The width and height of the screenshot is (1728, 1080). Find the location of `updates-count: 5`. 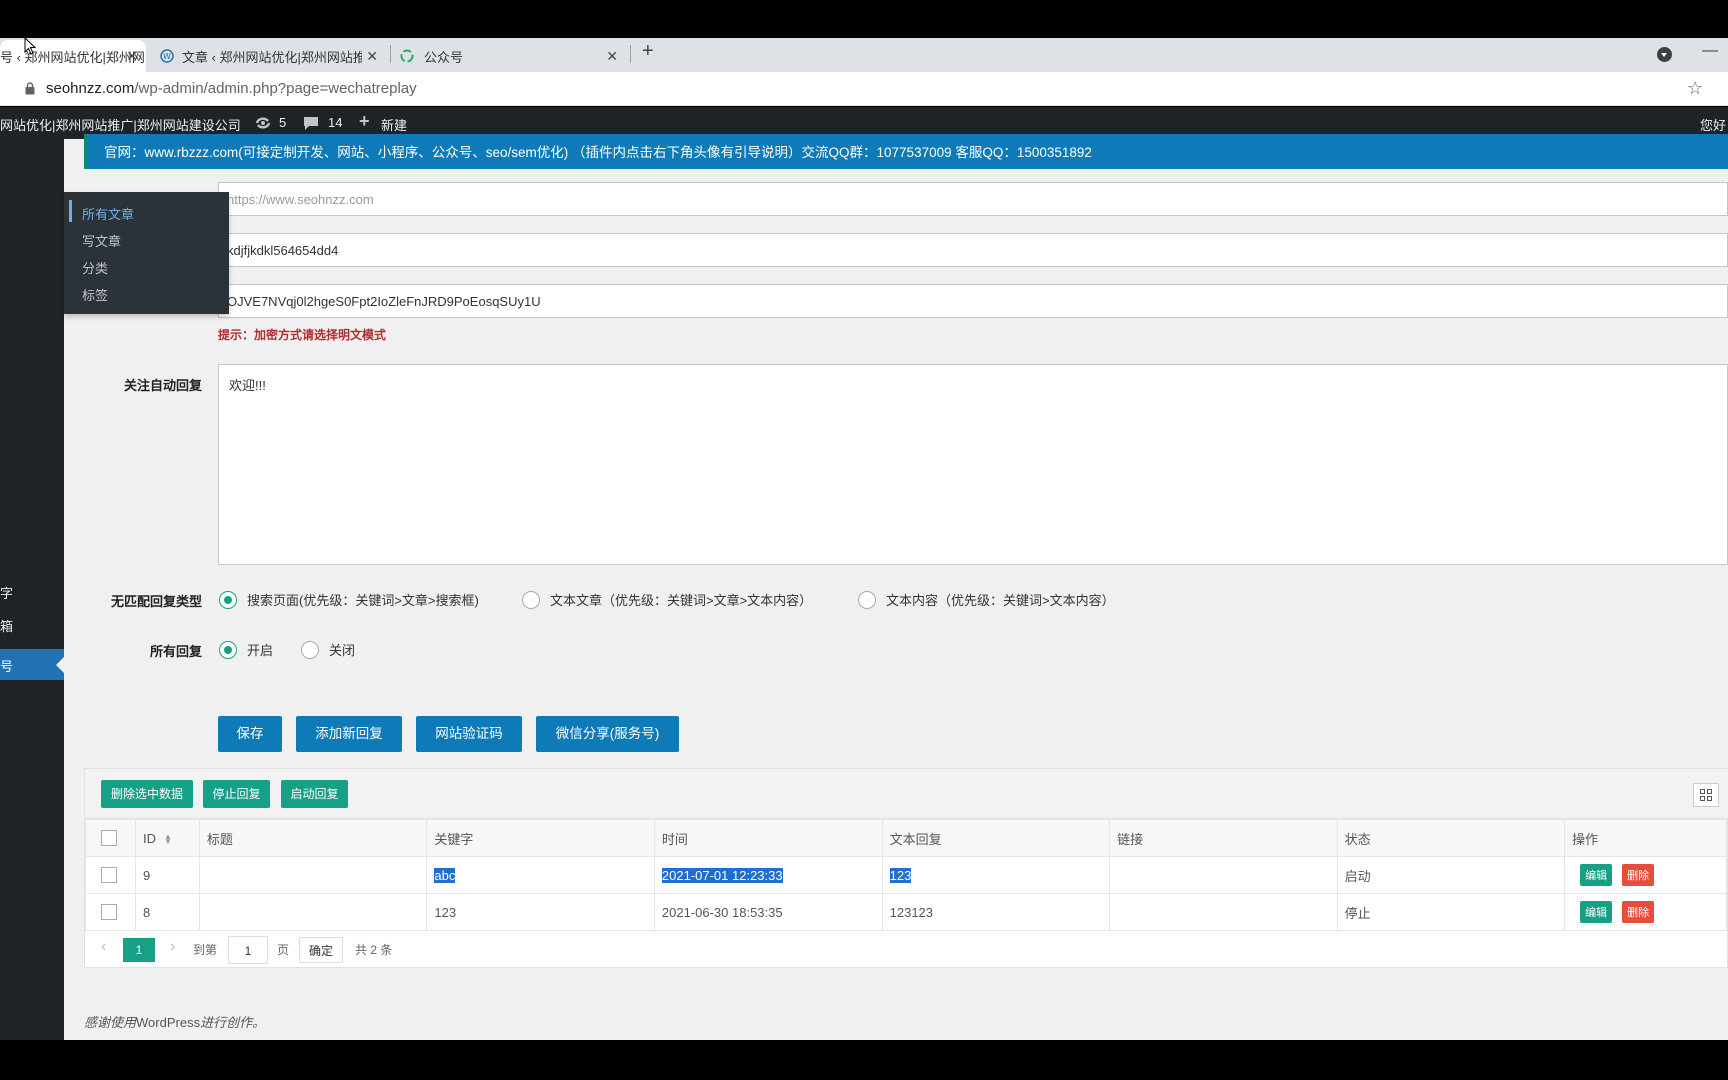

updates-count: 5 is located at coordinates (282, 122).